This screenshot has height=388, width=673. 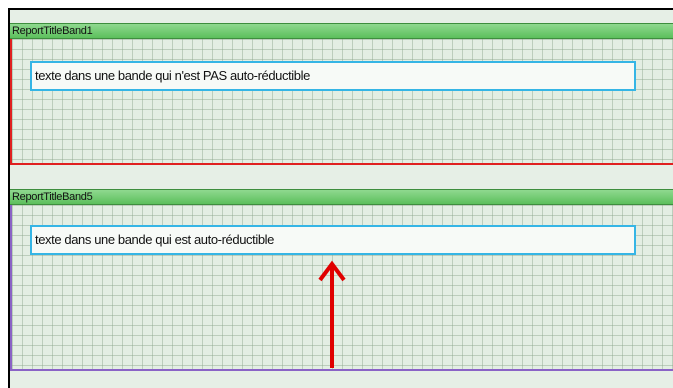 What do you see at coordinates (341, 31) in the screenshot?
I see `band-header-reporttitleband1: ReportTitleBand1` at bounding box center [341, 31].